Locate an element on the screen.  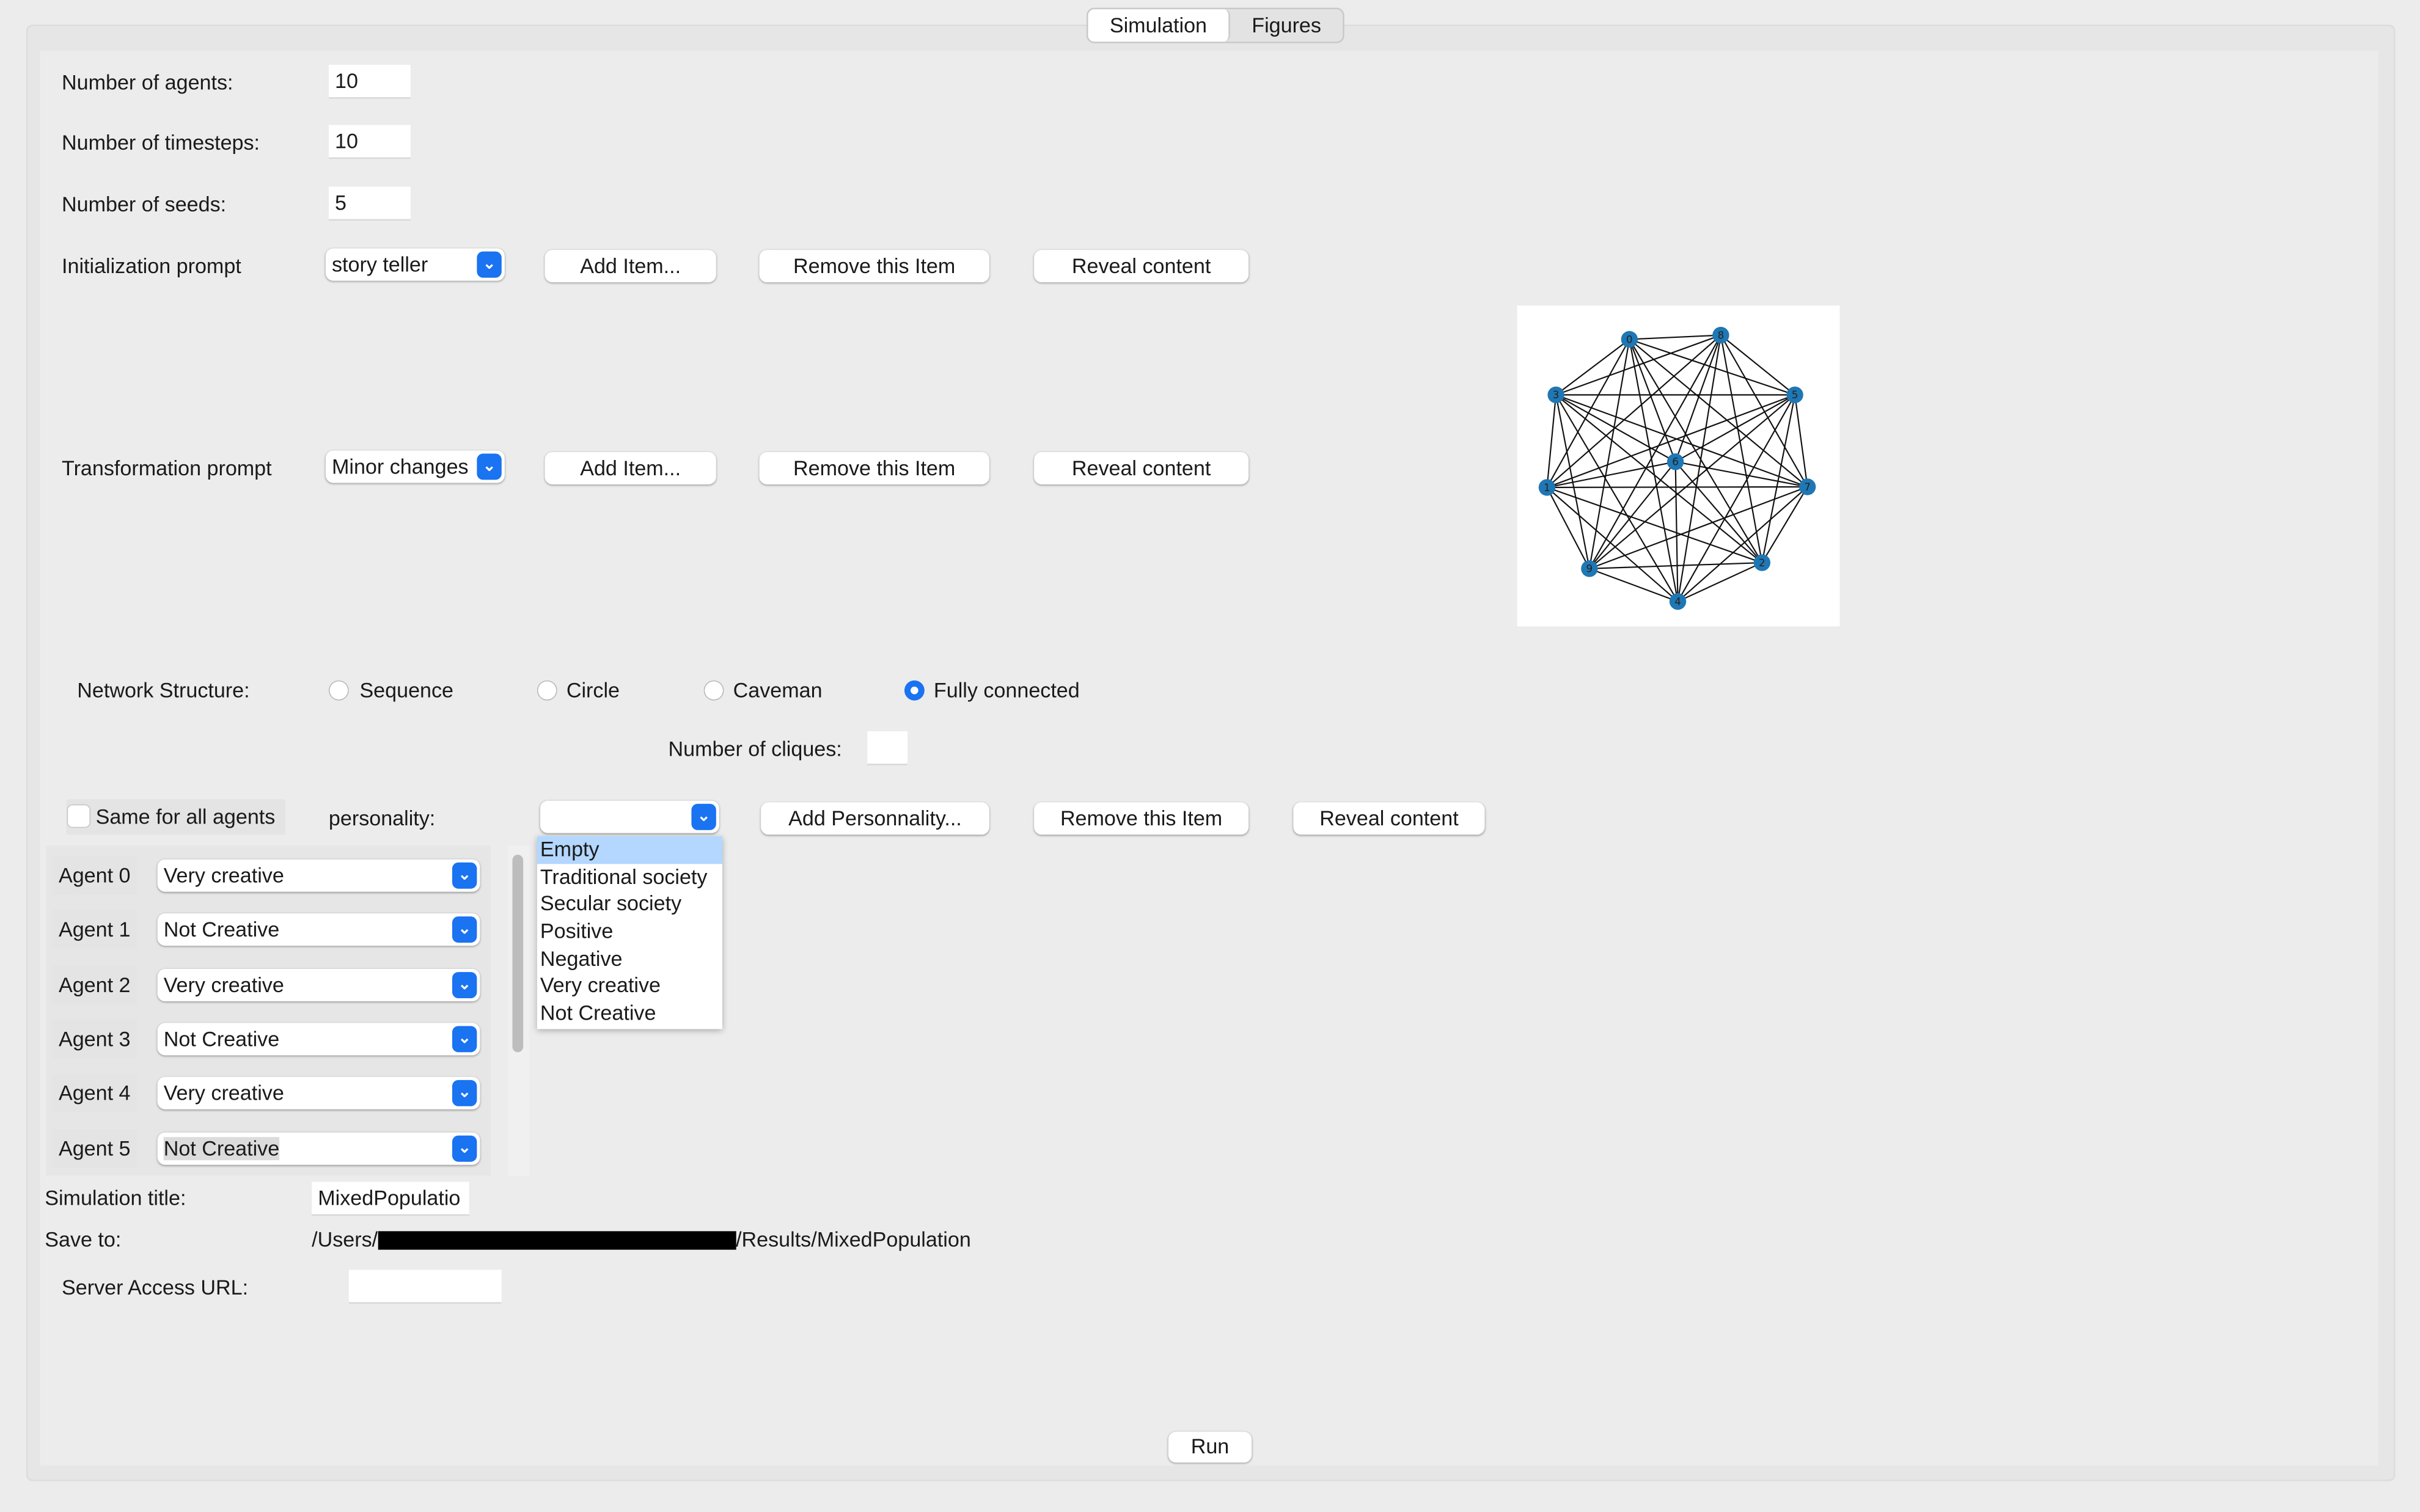
graph-node-label: 2 is located at coordinates (1763, 563).